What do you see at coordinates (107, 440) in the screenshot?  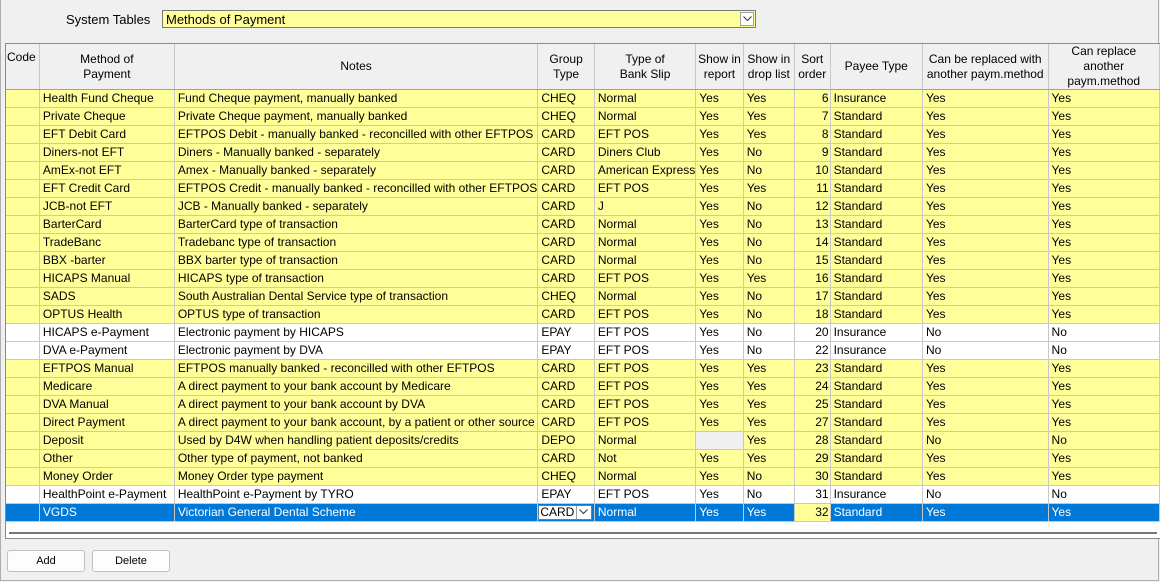 I see `cell-method: Deposit` at bounding box center [107, 440].